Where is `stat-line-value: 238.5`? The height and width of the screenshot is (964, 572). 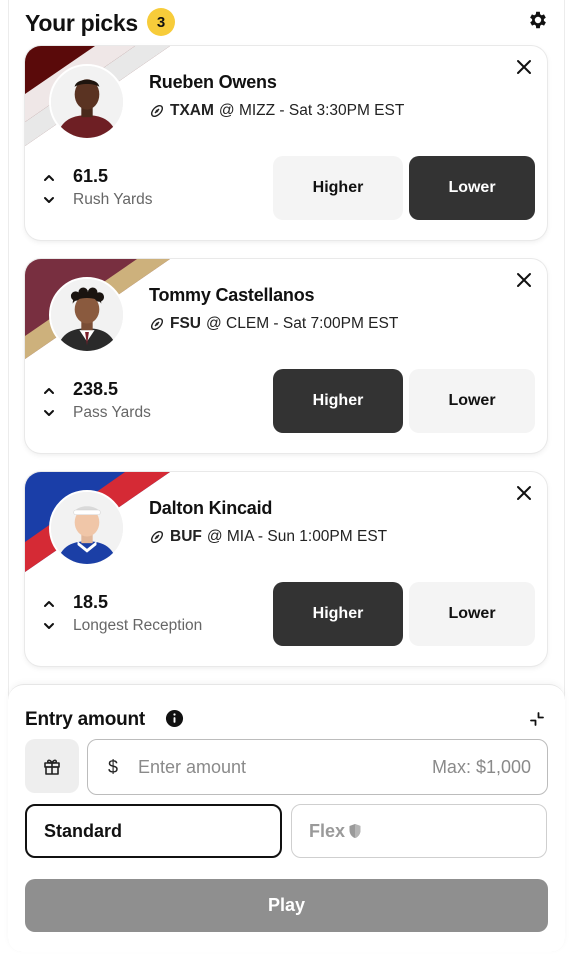 stat-line-value: 238.5 is located at coordinates (96, 389).